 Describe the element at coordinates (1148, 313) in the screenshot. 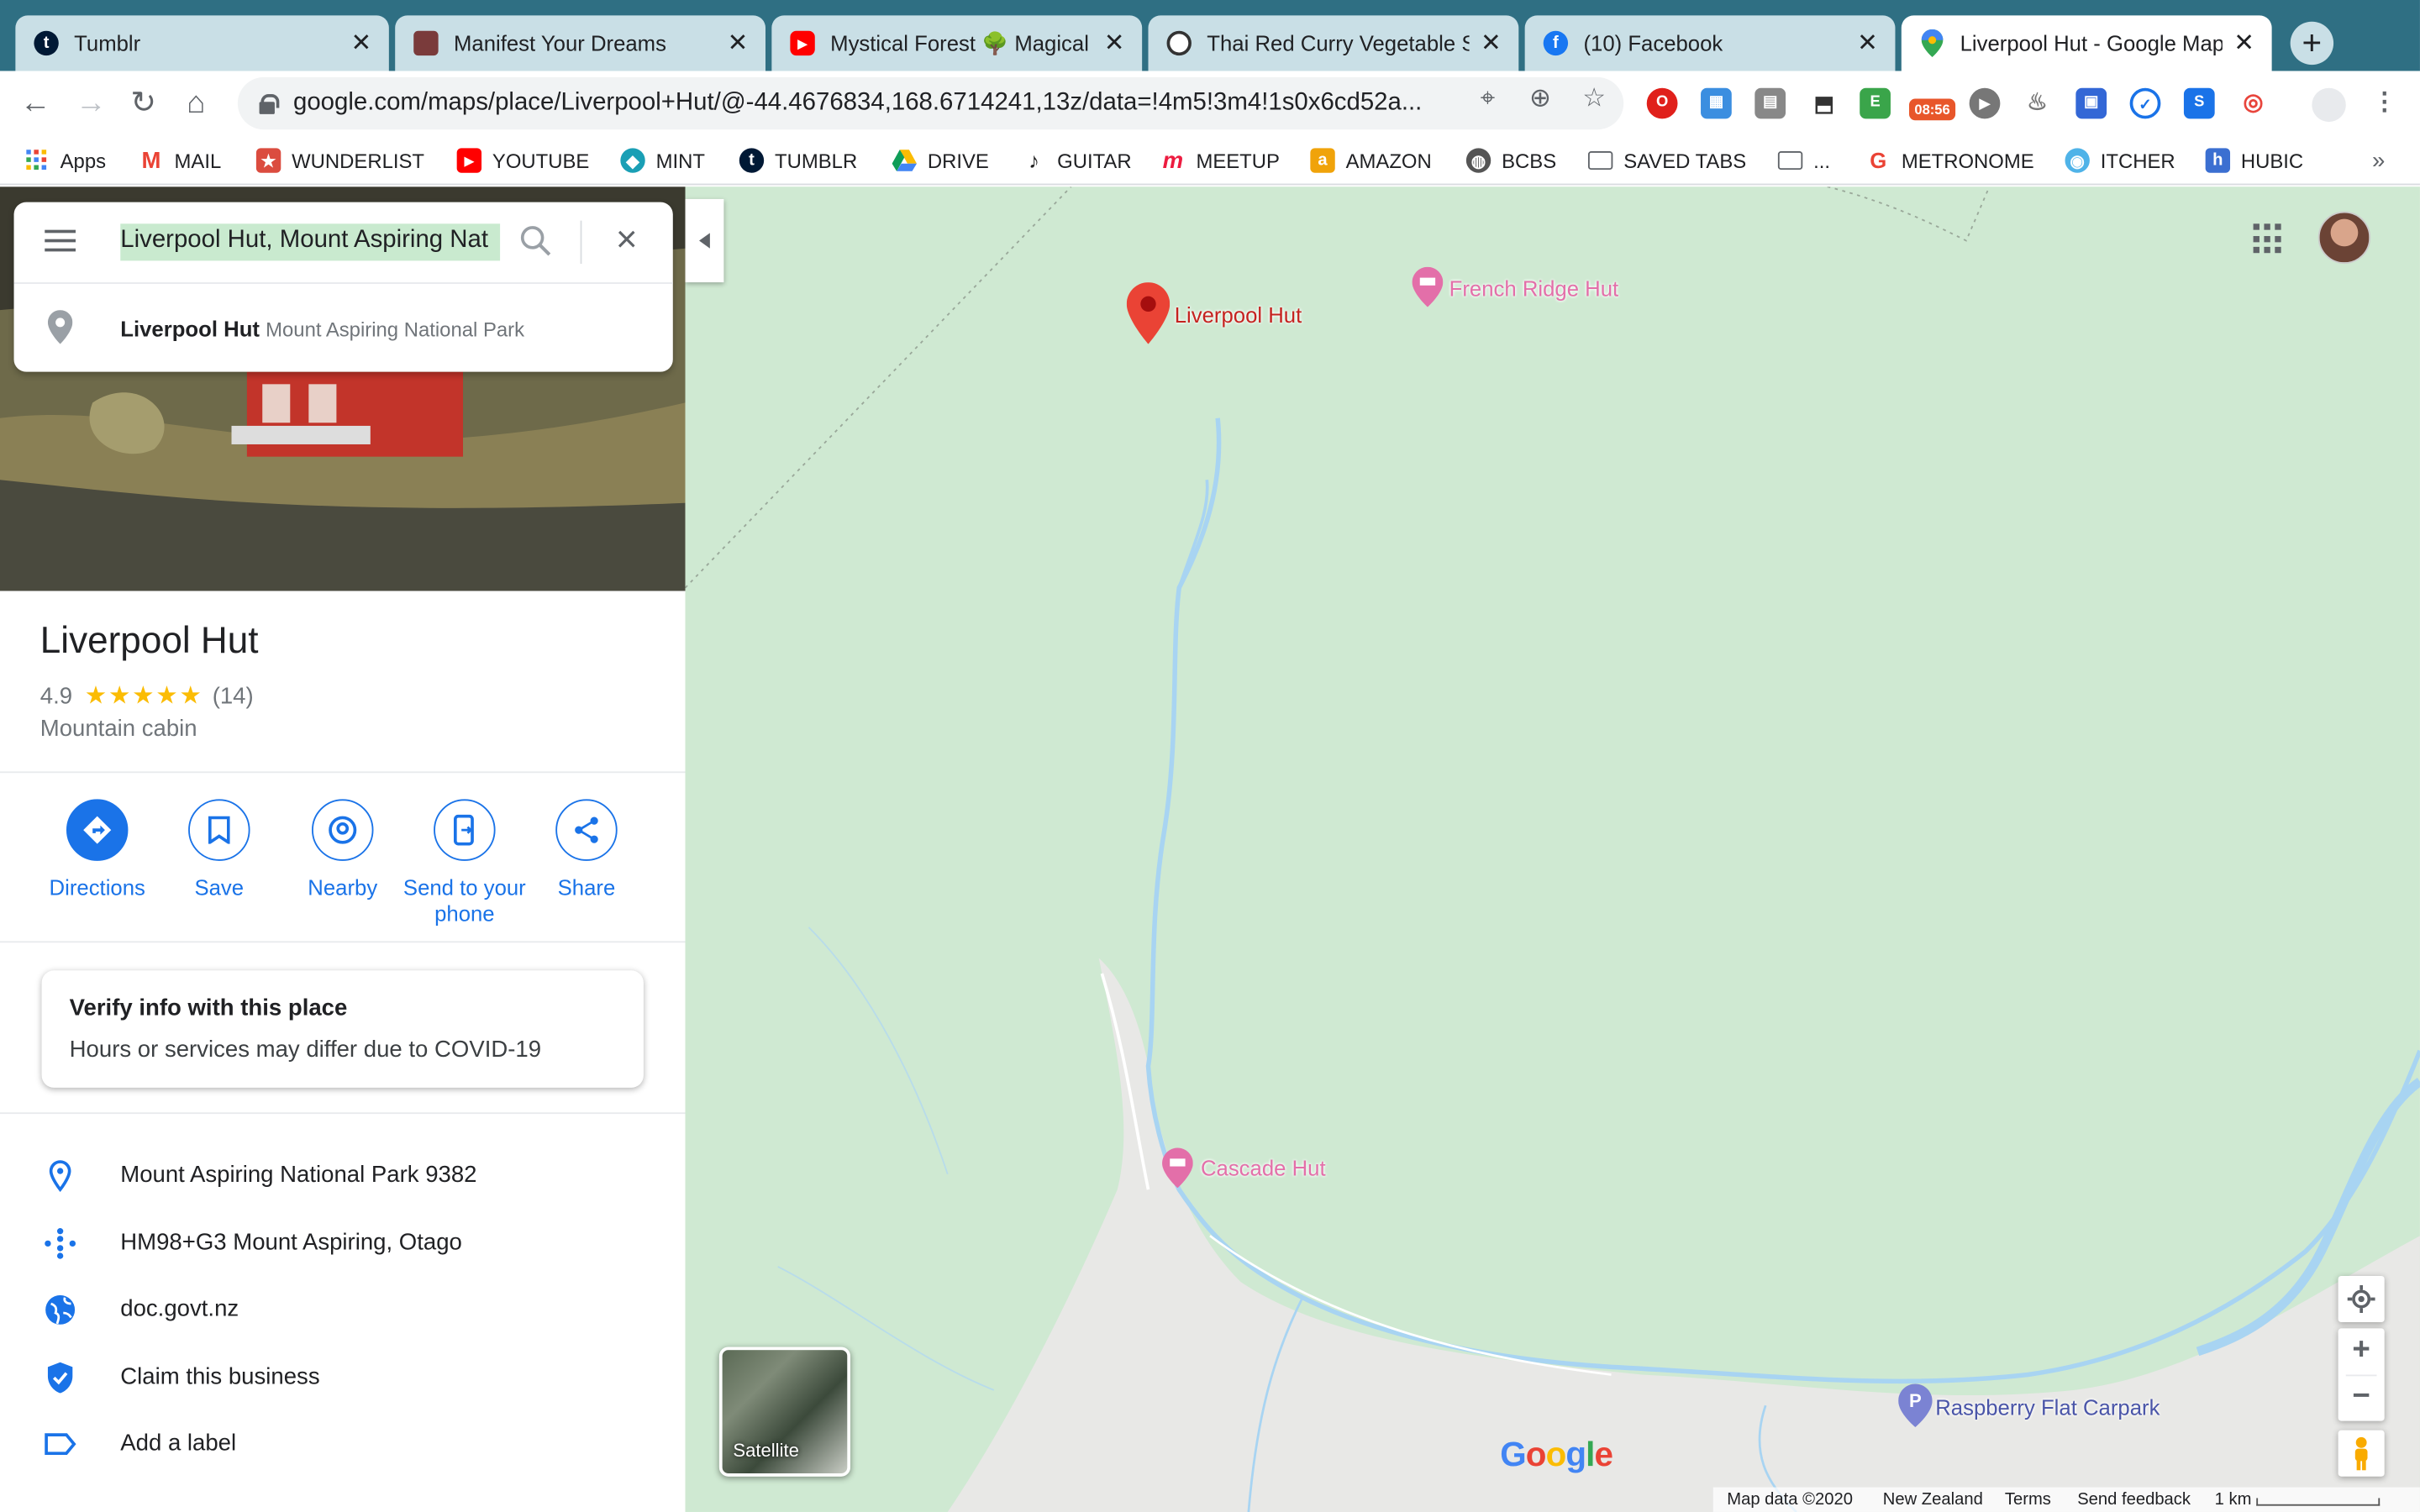

I see `selected-place-pin-icon` at that location.